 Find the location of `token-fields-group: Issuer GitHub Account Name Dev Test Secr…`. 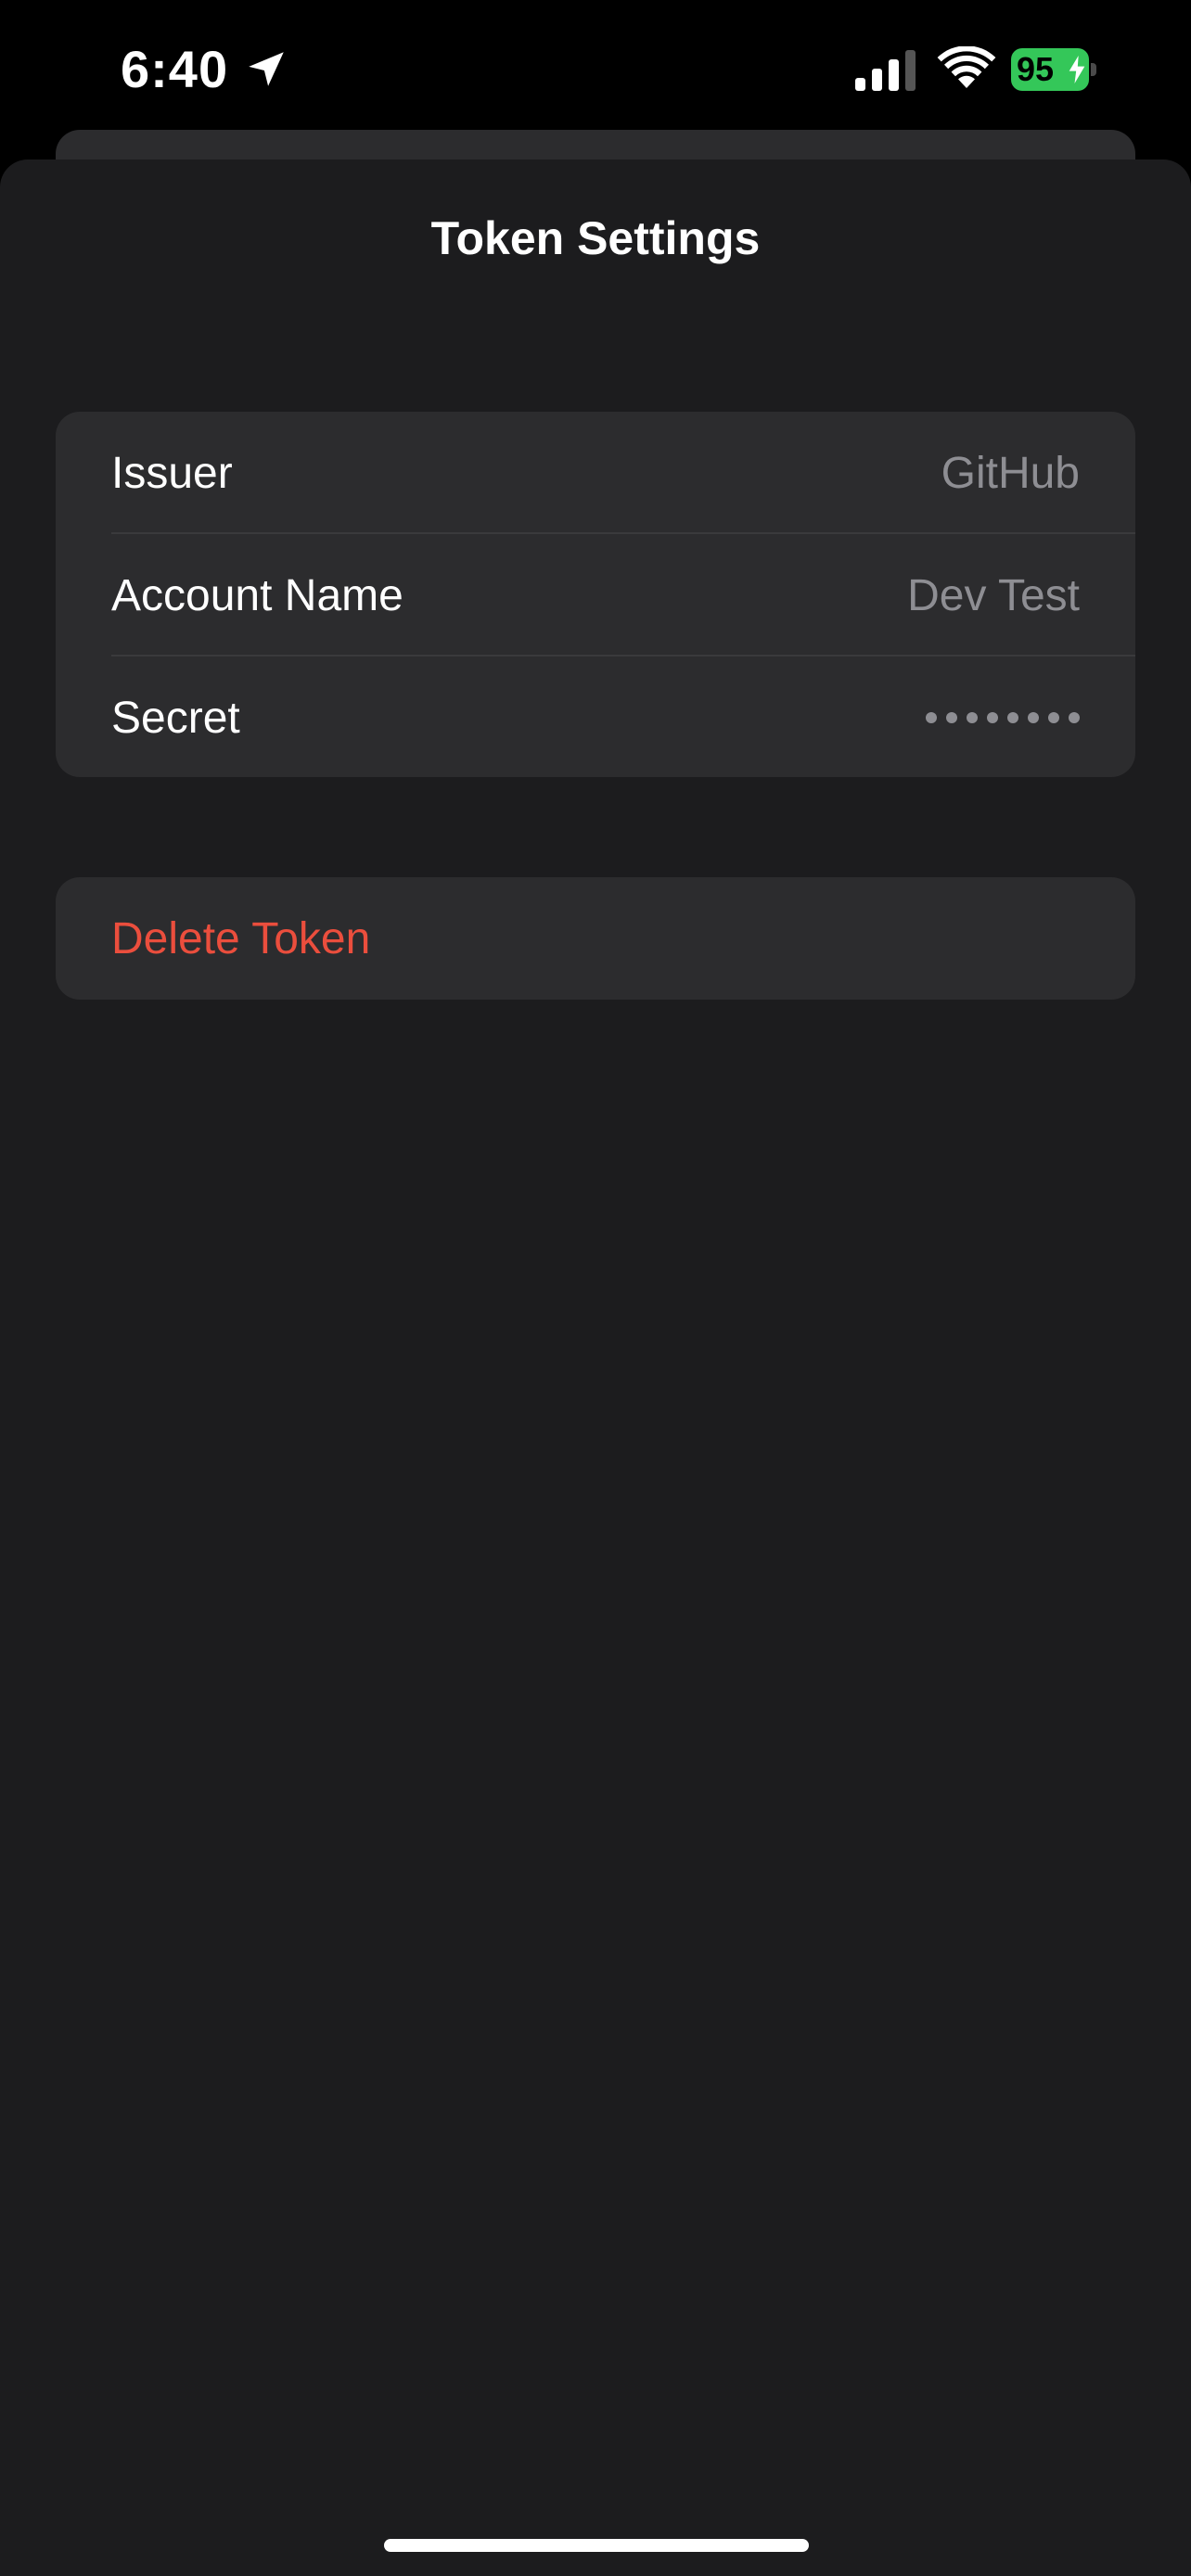

token-fields-group: Issuer GitHub Account Name Dev Test Secr… is located at coordinates (595, 595).